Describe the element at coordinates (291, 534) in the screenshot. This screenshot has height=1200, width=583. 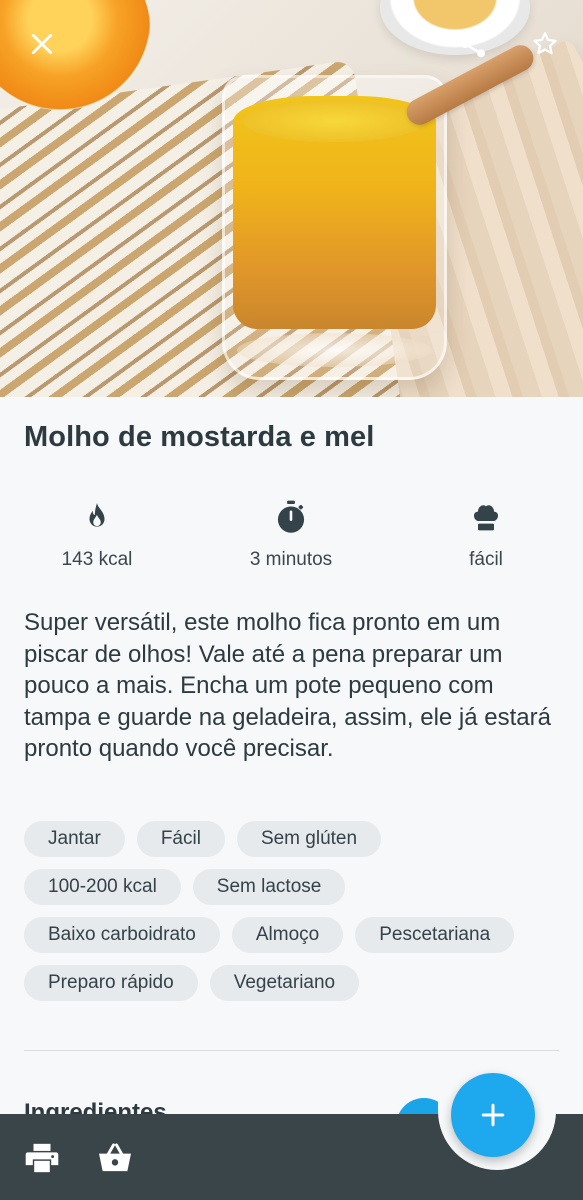
I see `stat-time: 3 minutos` at that location.